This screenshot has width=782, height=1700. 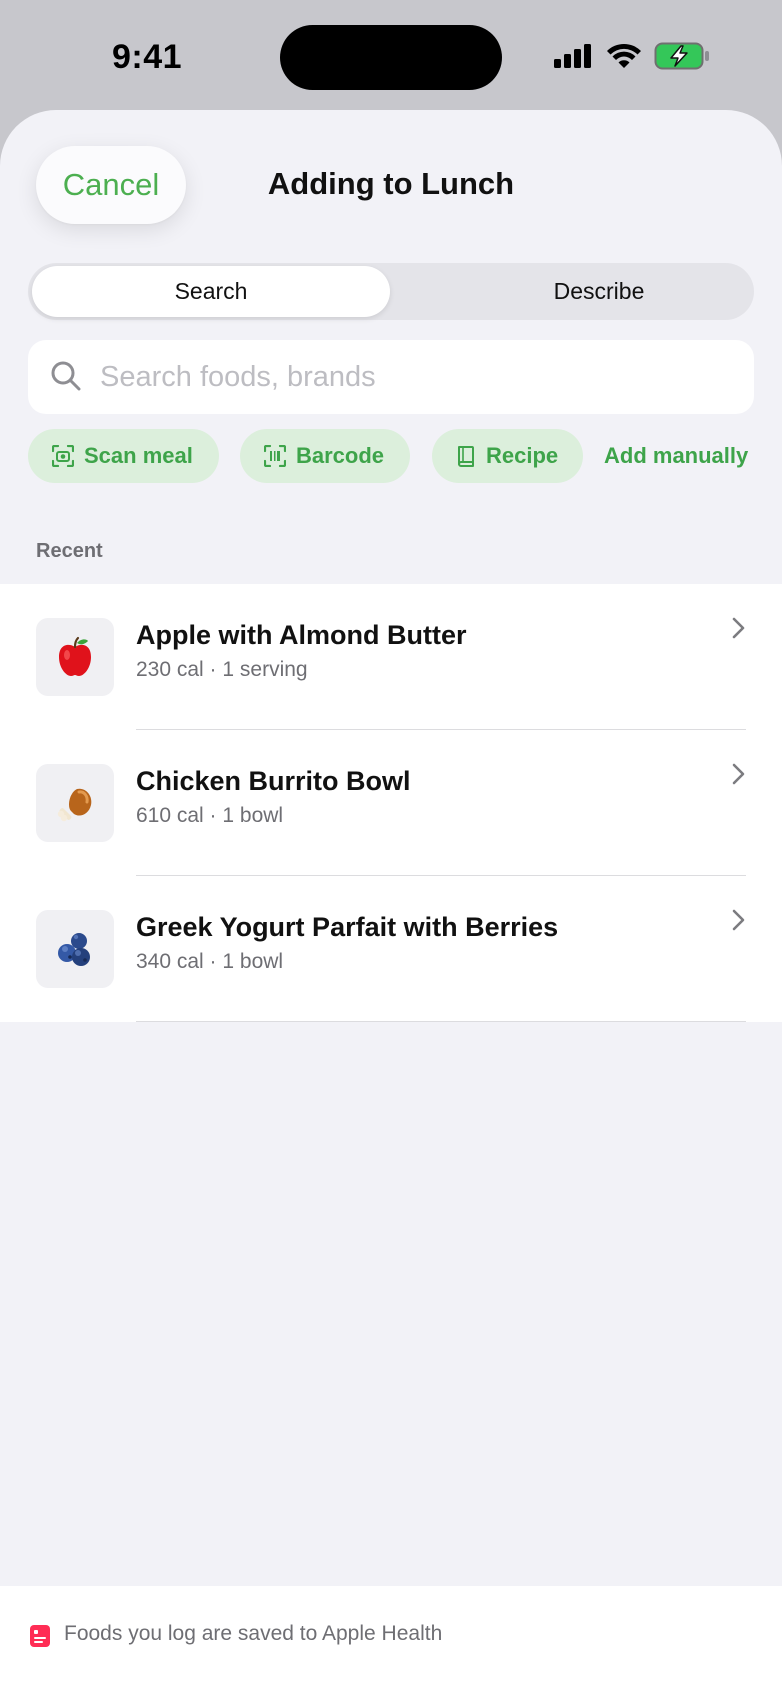 What do you see at coordinates (572, 56) in the screenshot?
I see `cellular-signal-icon` at bounding box center [572, 56].